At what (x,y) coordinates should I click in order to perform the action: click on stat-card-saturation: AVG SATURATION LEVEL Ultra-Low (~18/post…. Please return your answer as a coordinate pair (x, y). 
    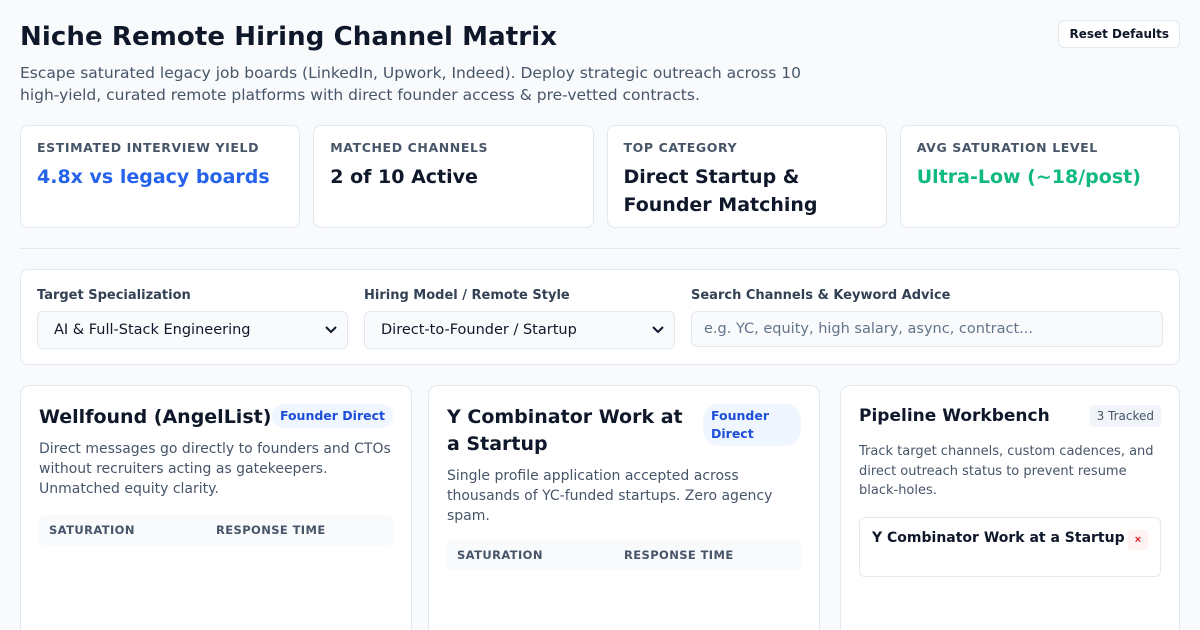
    Looking at the image, I should click on (1039, 176).